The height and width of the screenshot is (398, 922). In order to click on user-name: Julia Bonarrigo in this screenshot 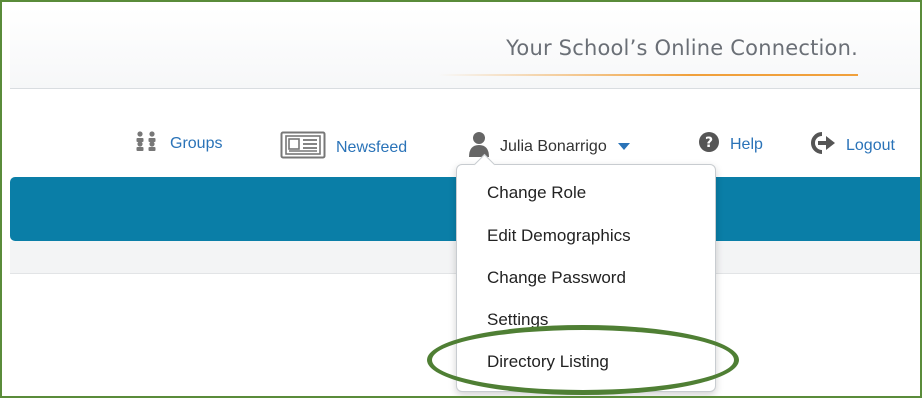, I will do `click(553, 146)`.